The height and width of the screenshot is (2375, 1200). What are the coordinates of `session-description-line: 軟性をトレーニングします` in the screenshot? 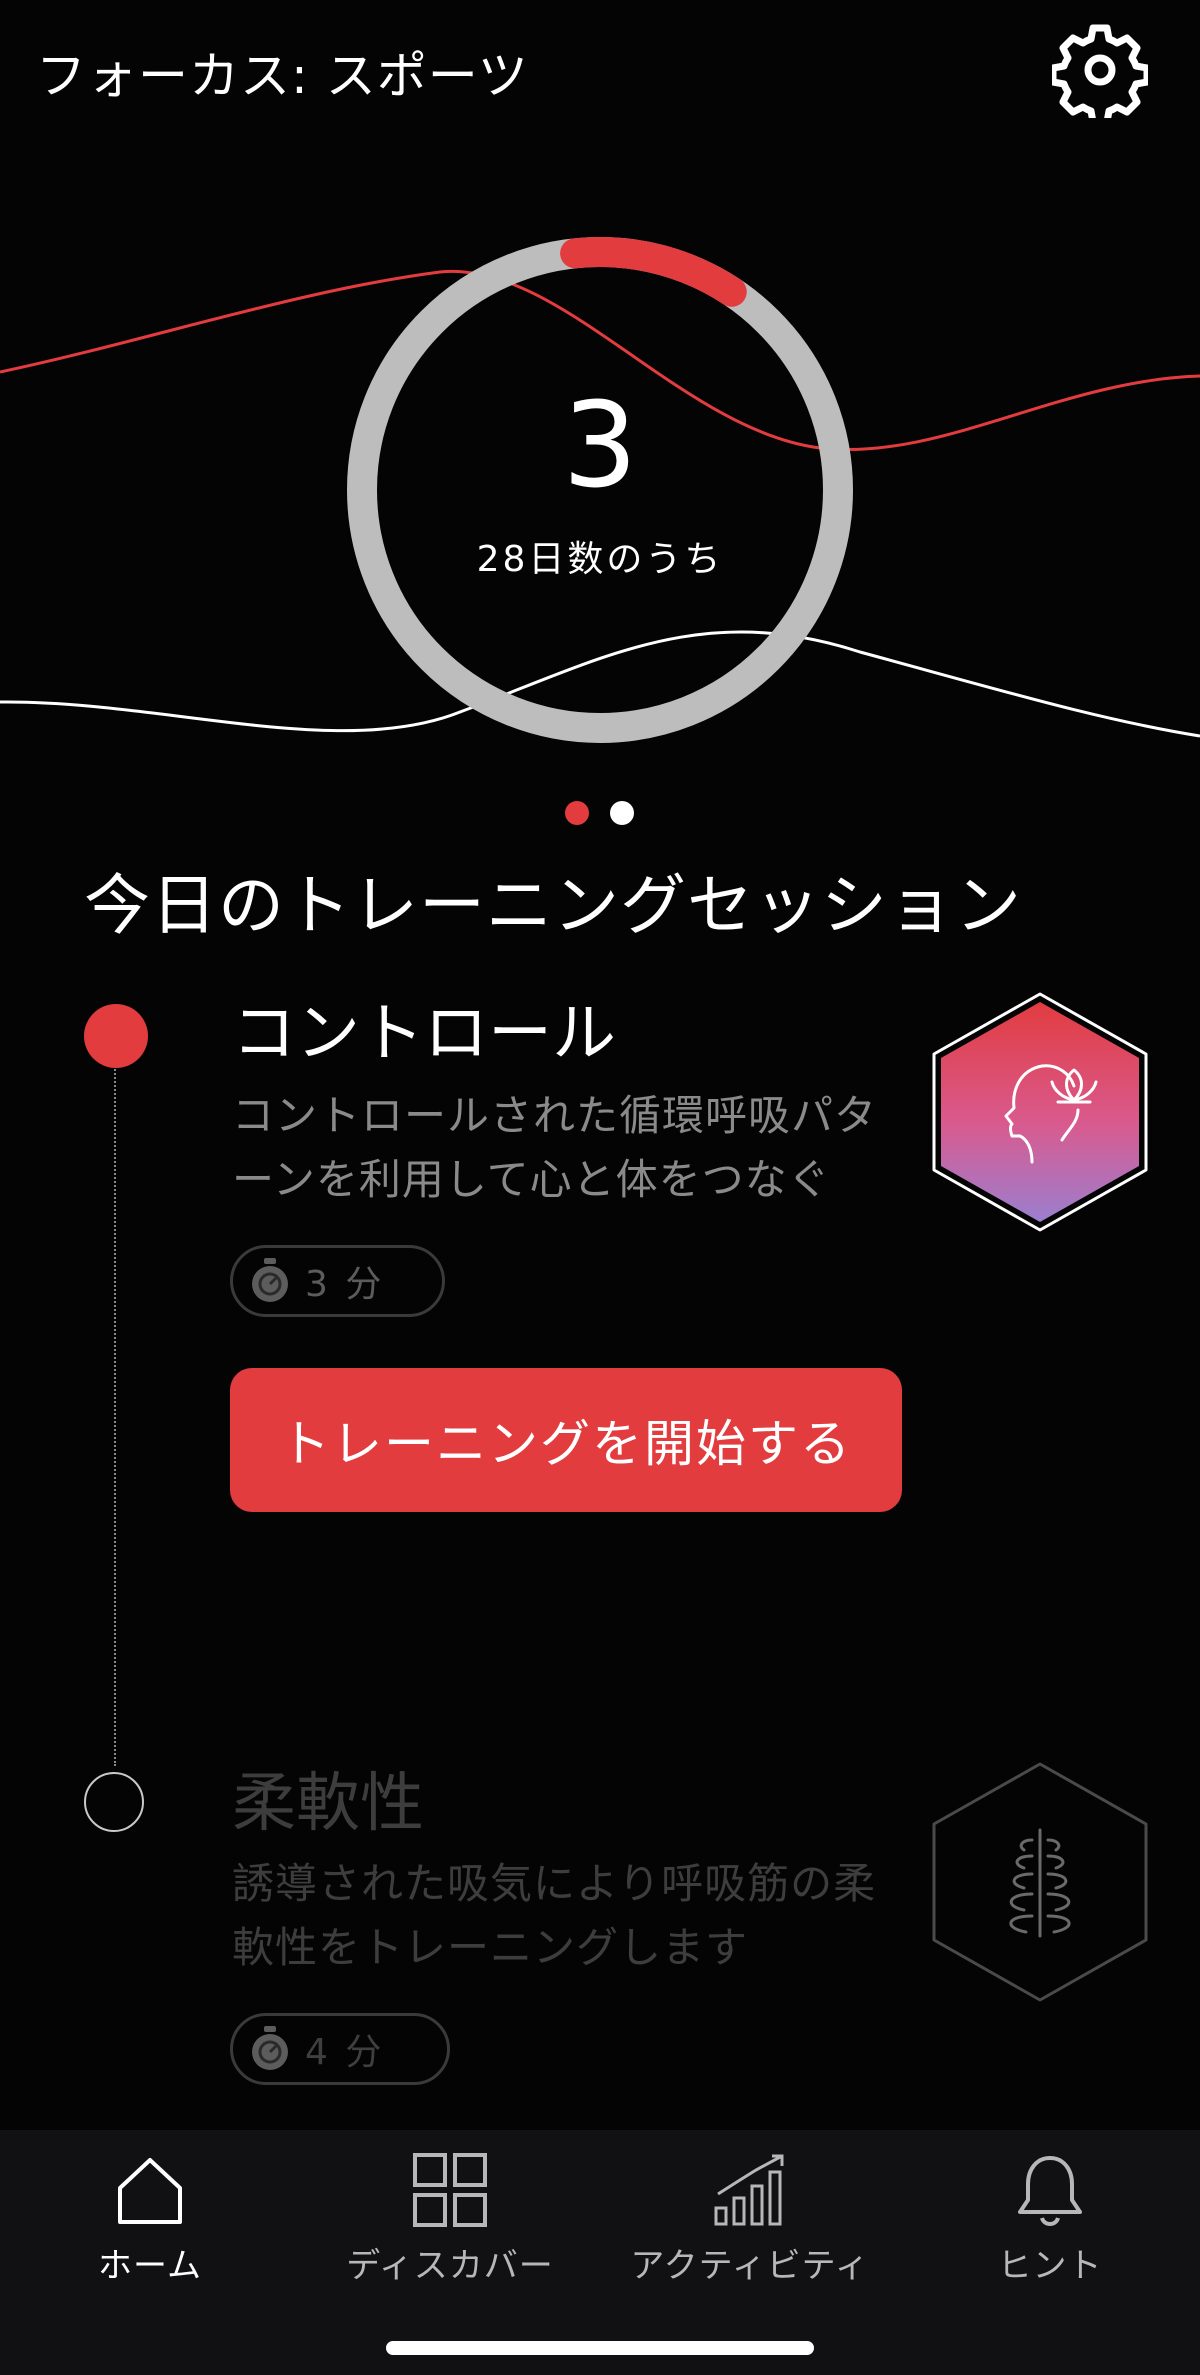 It's located at (490, 1947).